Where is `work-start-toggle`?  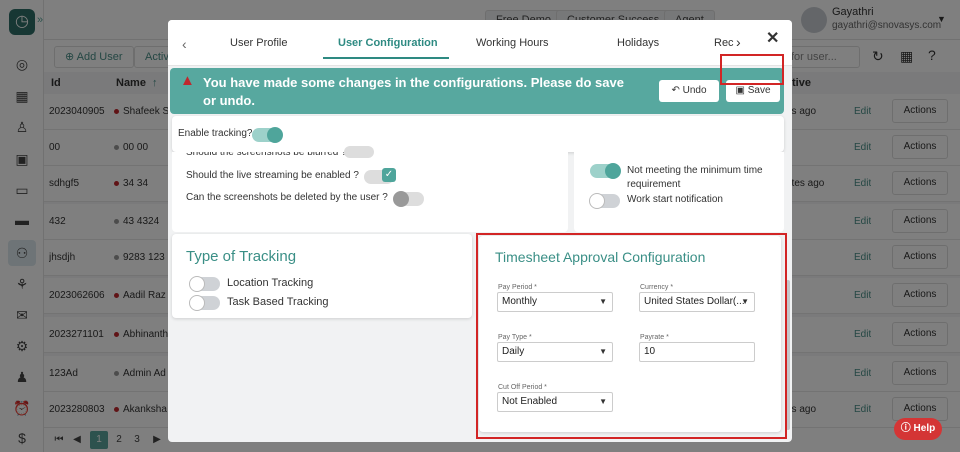 work-start-toggle is located at coordinates (604, 201).